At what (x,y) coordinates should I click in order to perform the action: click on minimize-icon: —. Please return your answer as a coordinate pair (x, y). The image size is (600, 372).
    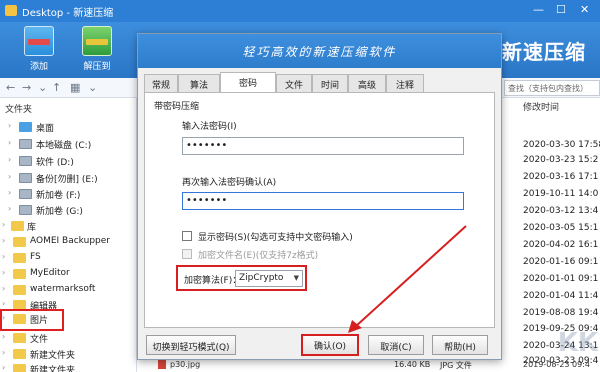
    Looking at the image, I should click on (538, 9).